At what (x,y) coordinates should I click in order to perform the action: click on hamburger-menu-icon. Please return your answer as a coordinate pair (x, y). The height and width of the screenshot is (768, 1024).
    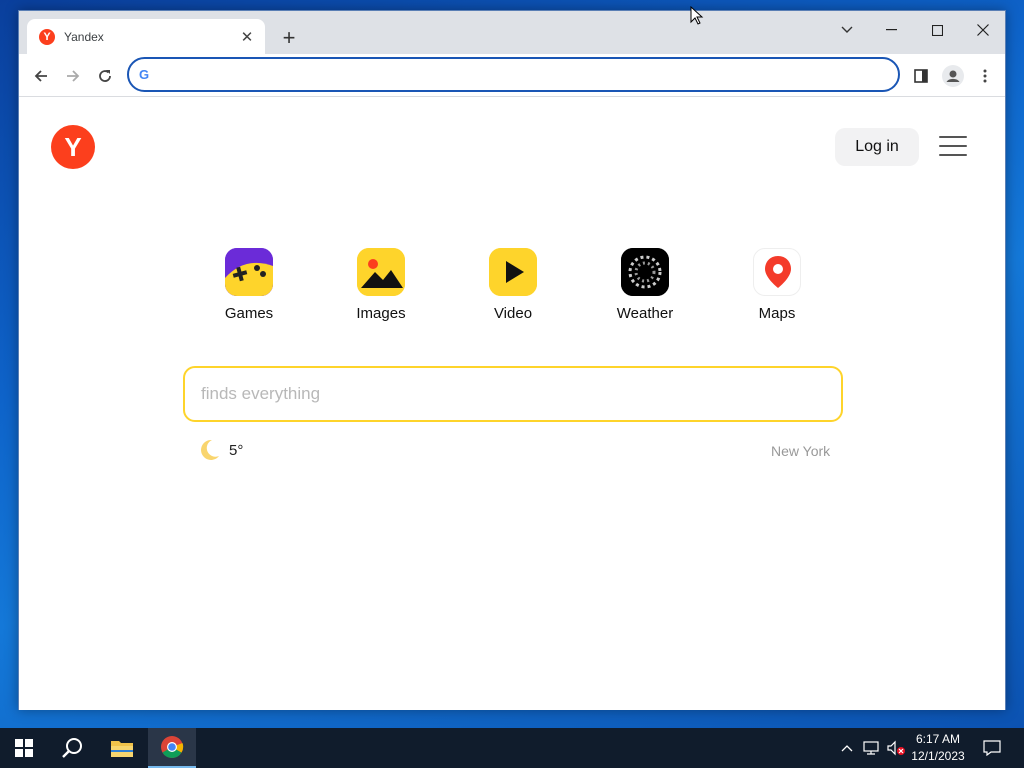
    Looking at the image, I should click on (953, 147).